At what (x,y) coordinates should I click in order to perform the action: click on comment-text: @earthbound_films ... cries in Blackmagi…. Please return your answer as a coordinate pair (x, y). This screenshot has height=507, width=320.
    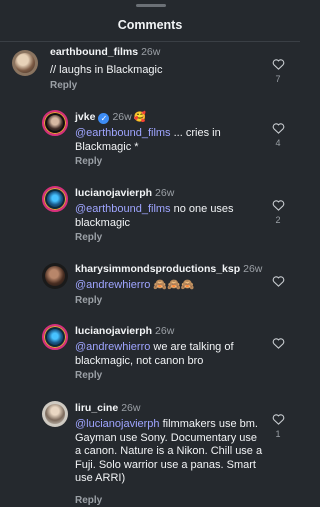
    Looking at the image, I should click on (148, 140).